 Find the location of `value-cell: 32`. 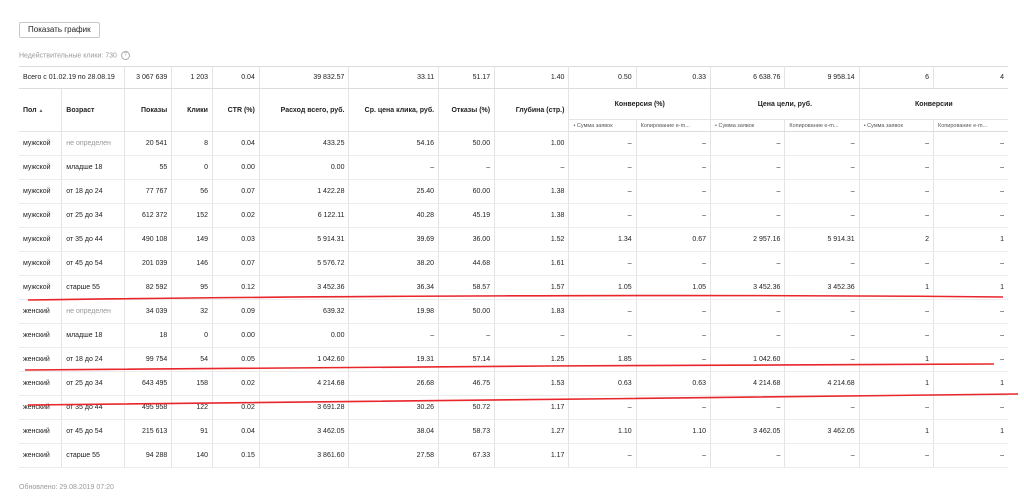

value-cell: 32 is located at coordinates (192, 311).